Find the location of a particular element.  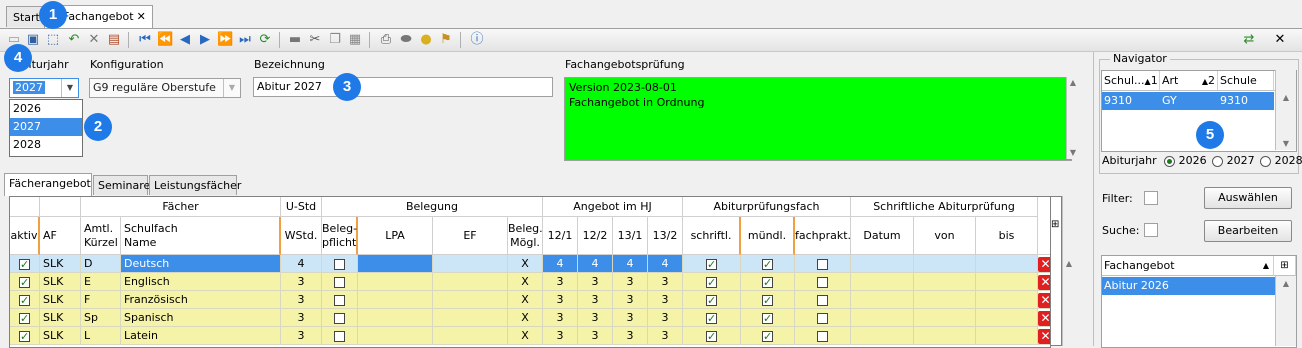

col-header-name: Schulfach Name is located at coordinates (201, 236).